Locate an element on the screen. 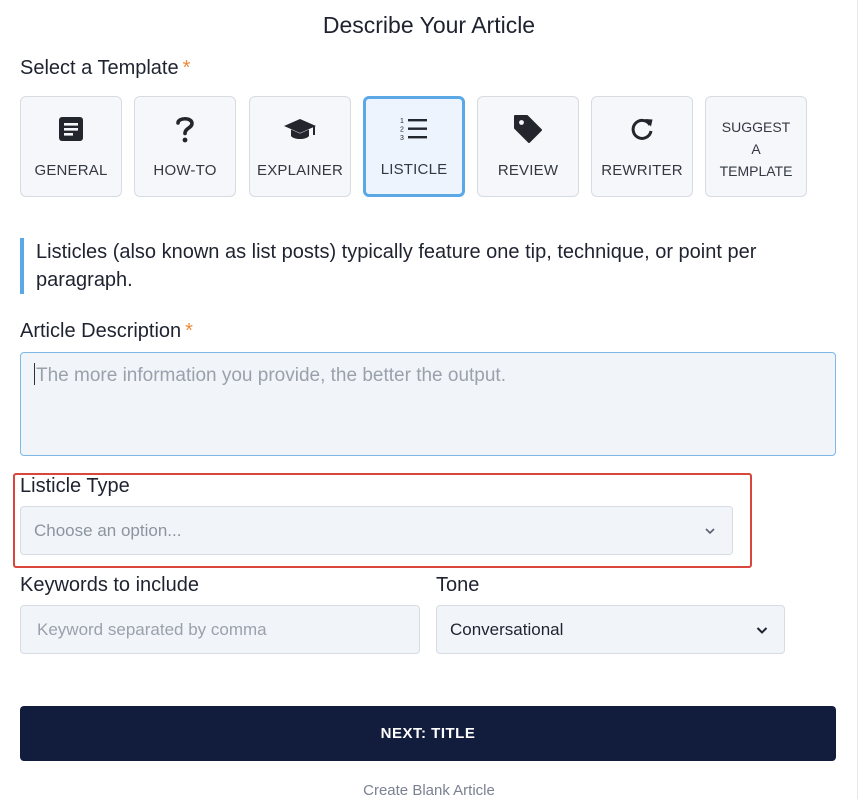  document-icon is located at coordinates (71, 129).